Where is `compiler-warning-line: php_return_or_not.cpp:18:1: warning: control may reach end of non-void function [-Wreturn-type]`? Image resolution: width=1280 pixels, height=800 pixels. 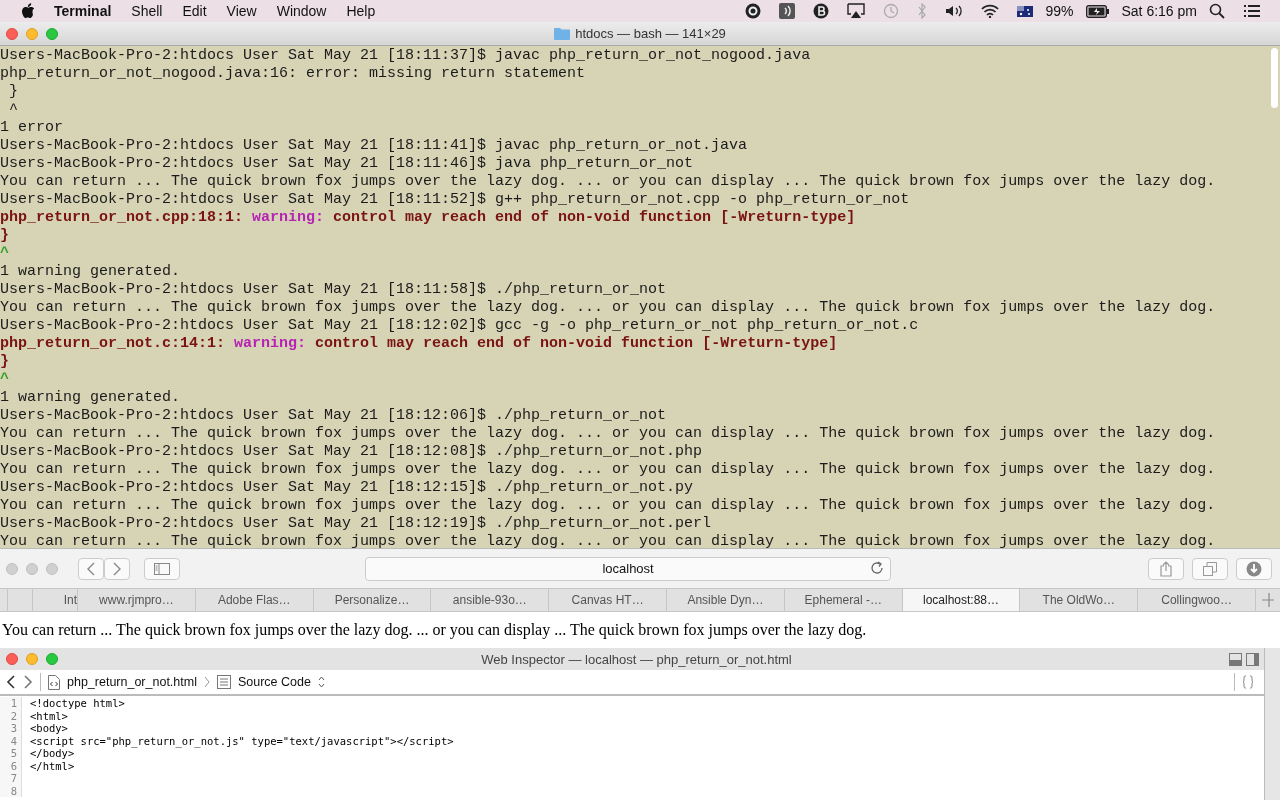
compiler-warning-line: php_return_or_not.cpp:18:1: warning: control may reach end of non-void function [-Wreturn-type] is located at coordinates (428, 217).